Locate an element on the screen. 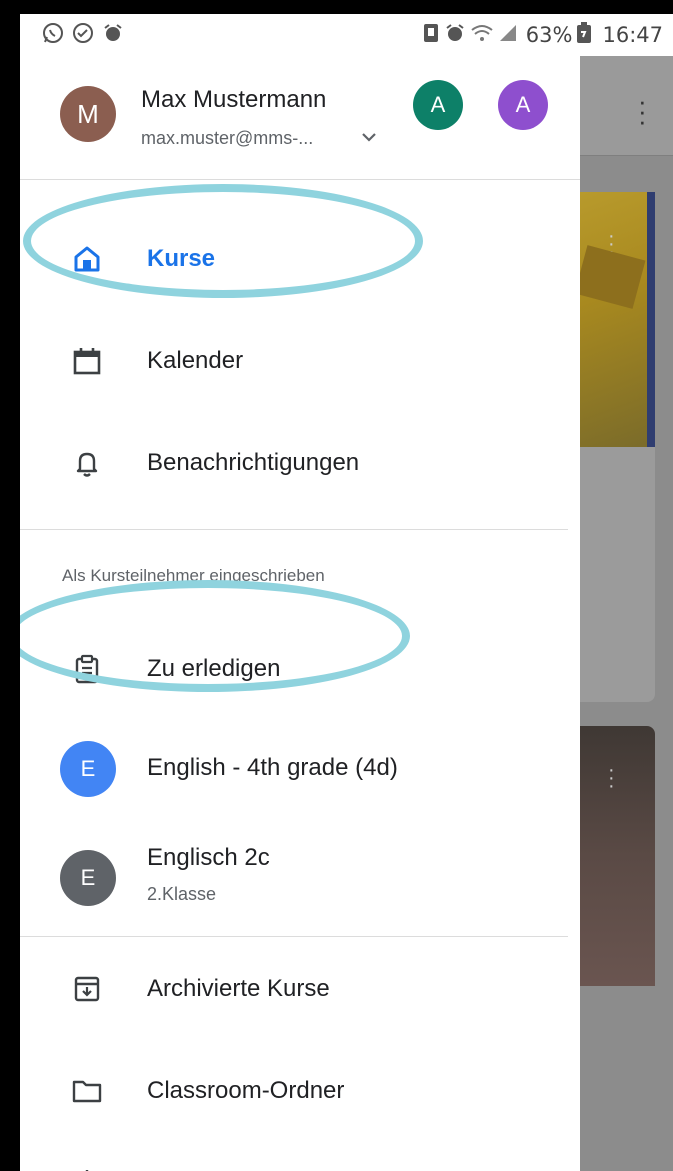 This screenshot has height=1171, width=673. calendar-icon is located at coordinates (87, 361).